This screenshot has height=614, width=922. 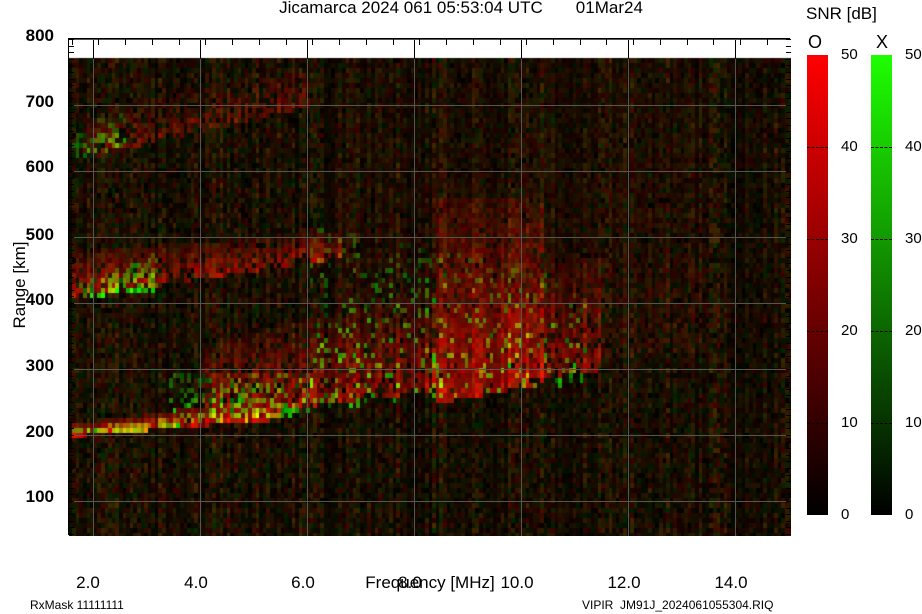 What do you see at coordinates (39, 234) in the screenshot?
I see `y-tick: 500` at bounding box center [39, 234].